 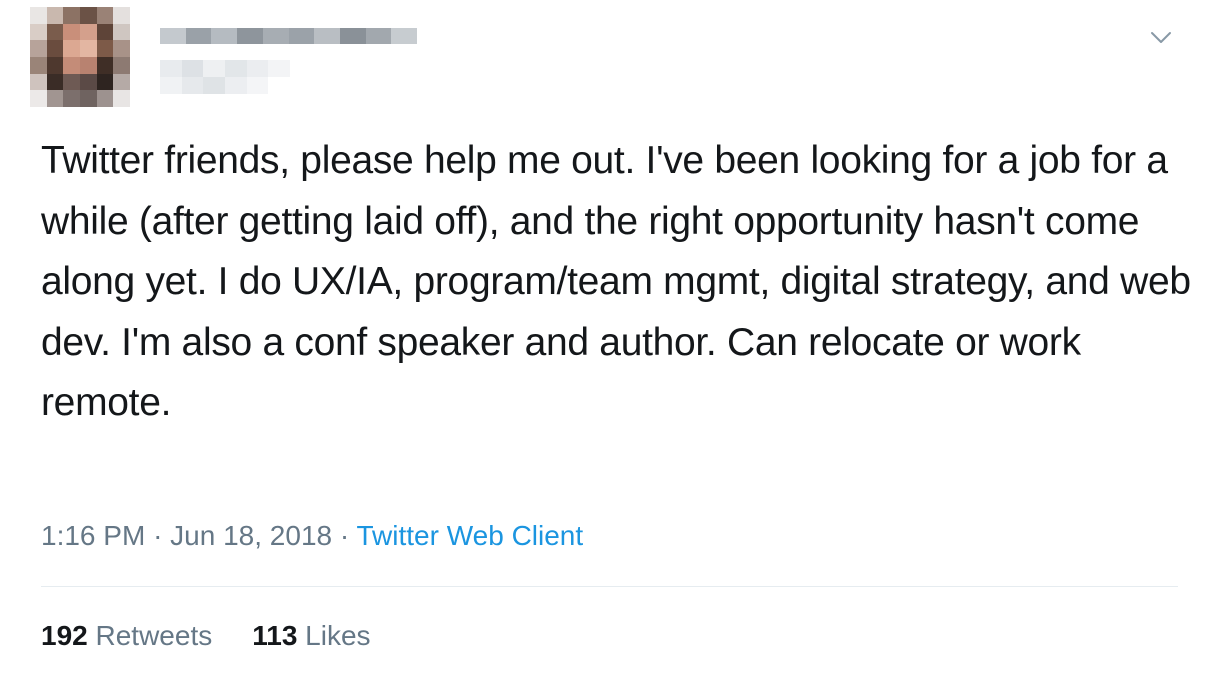 I want to click on chevron-down-icon, so click(x=1161, y=37).